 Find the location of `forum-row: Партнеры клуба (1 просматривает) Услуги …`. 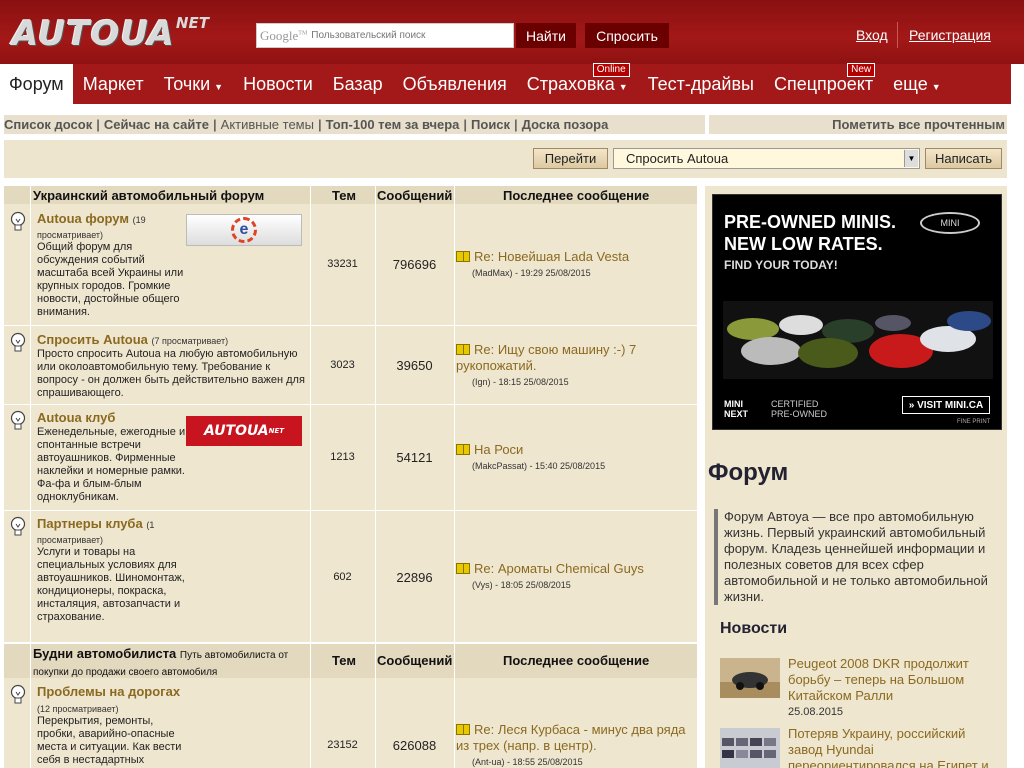

forum-row: Партнеры клуба (1 просматривает) Услуги … is located at coordinates (350, 577).